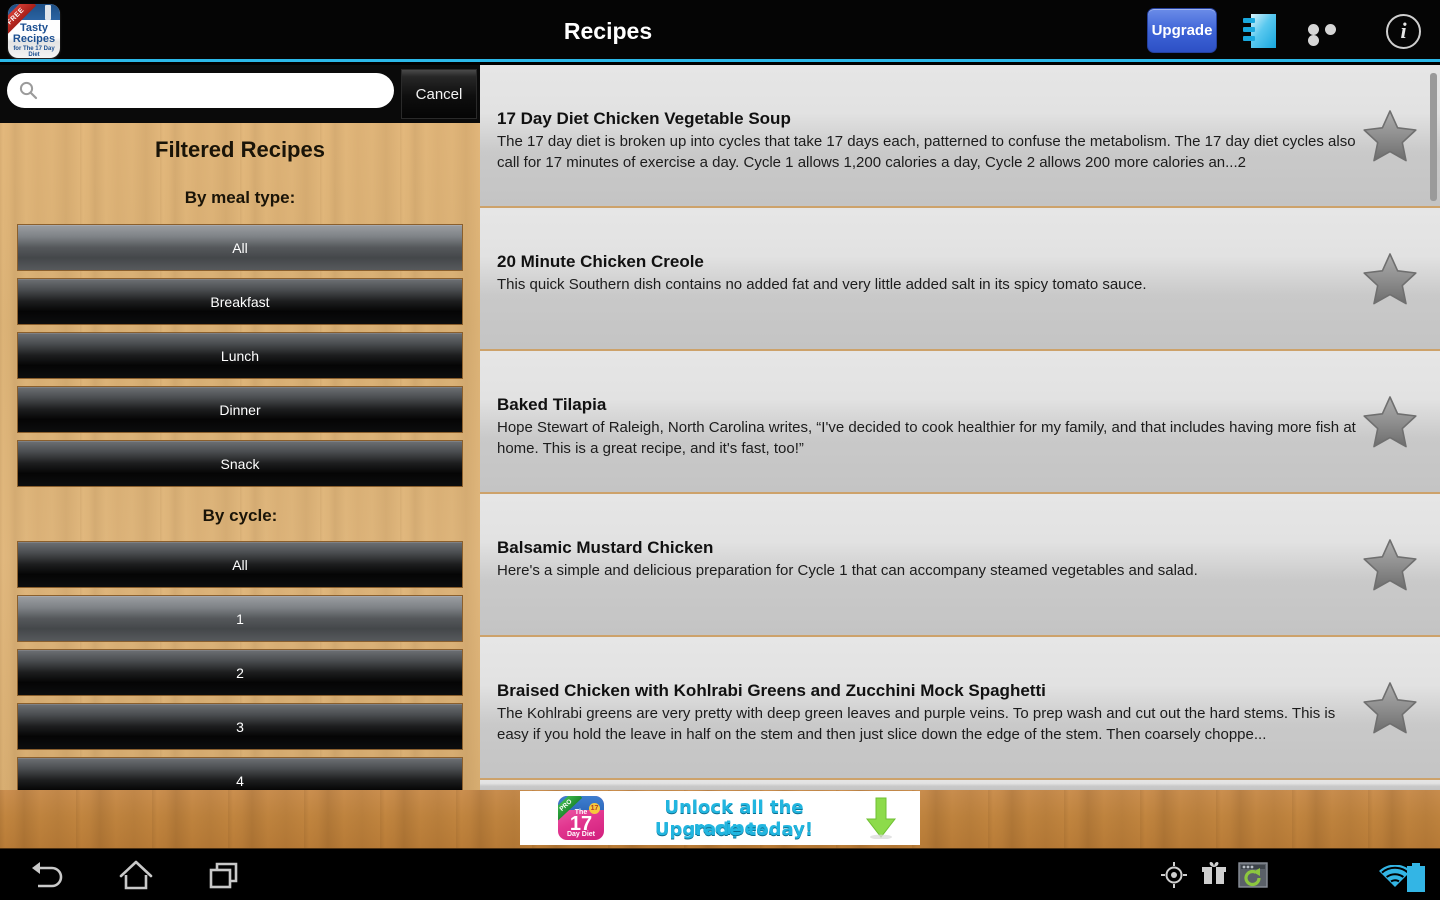  What do you see at coordinates (226, 875) in the screenshot?
I see `recent-apps-icon` at bounding box center [226, 875].